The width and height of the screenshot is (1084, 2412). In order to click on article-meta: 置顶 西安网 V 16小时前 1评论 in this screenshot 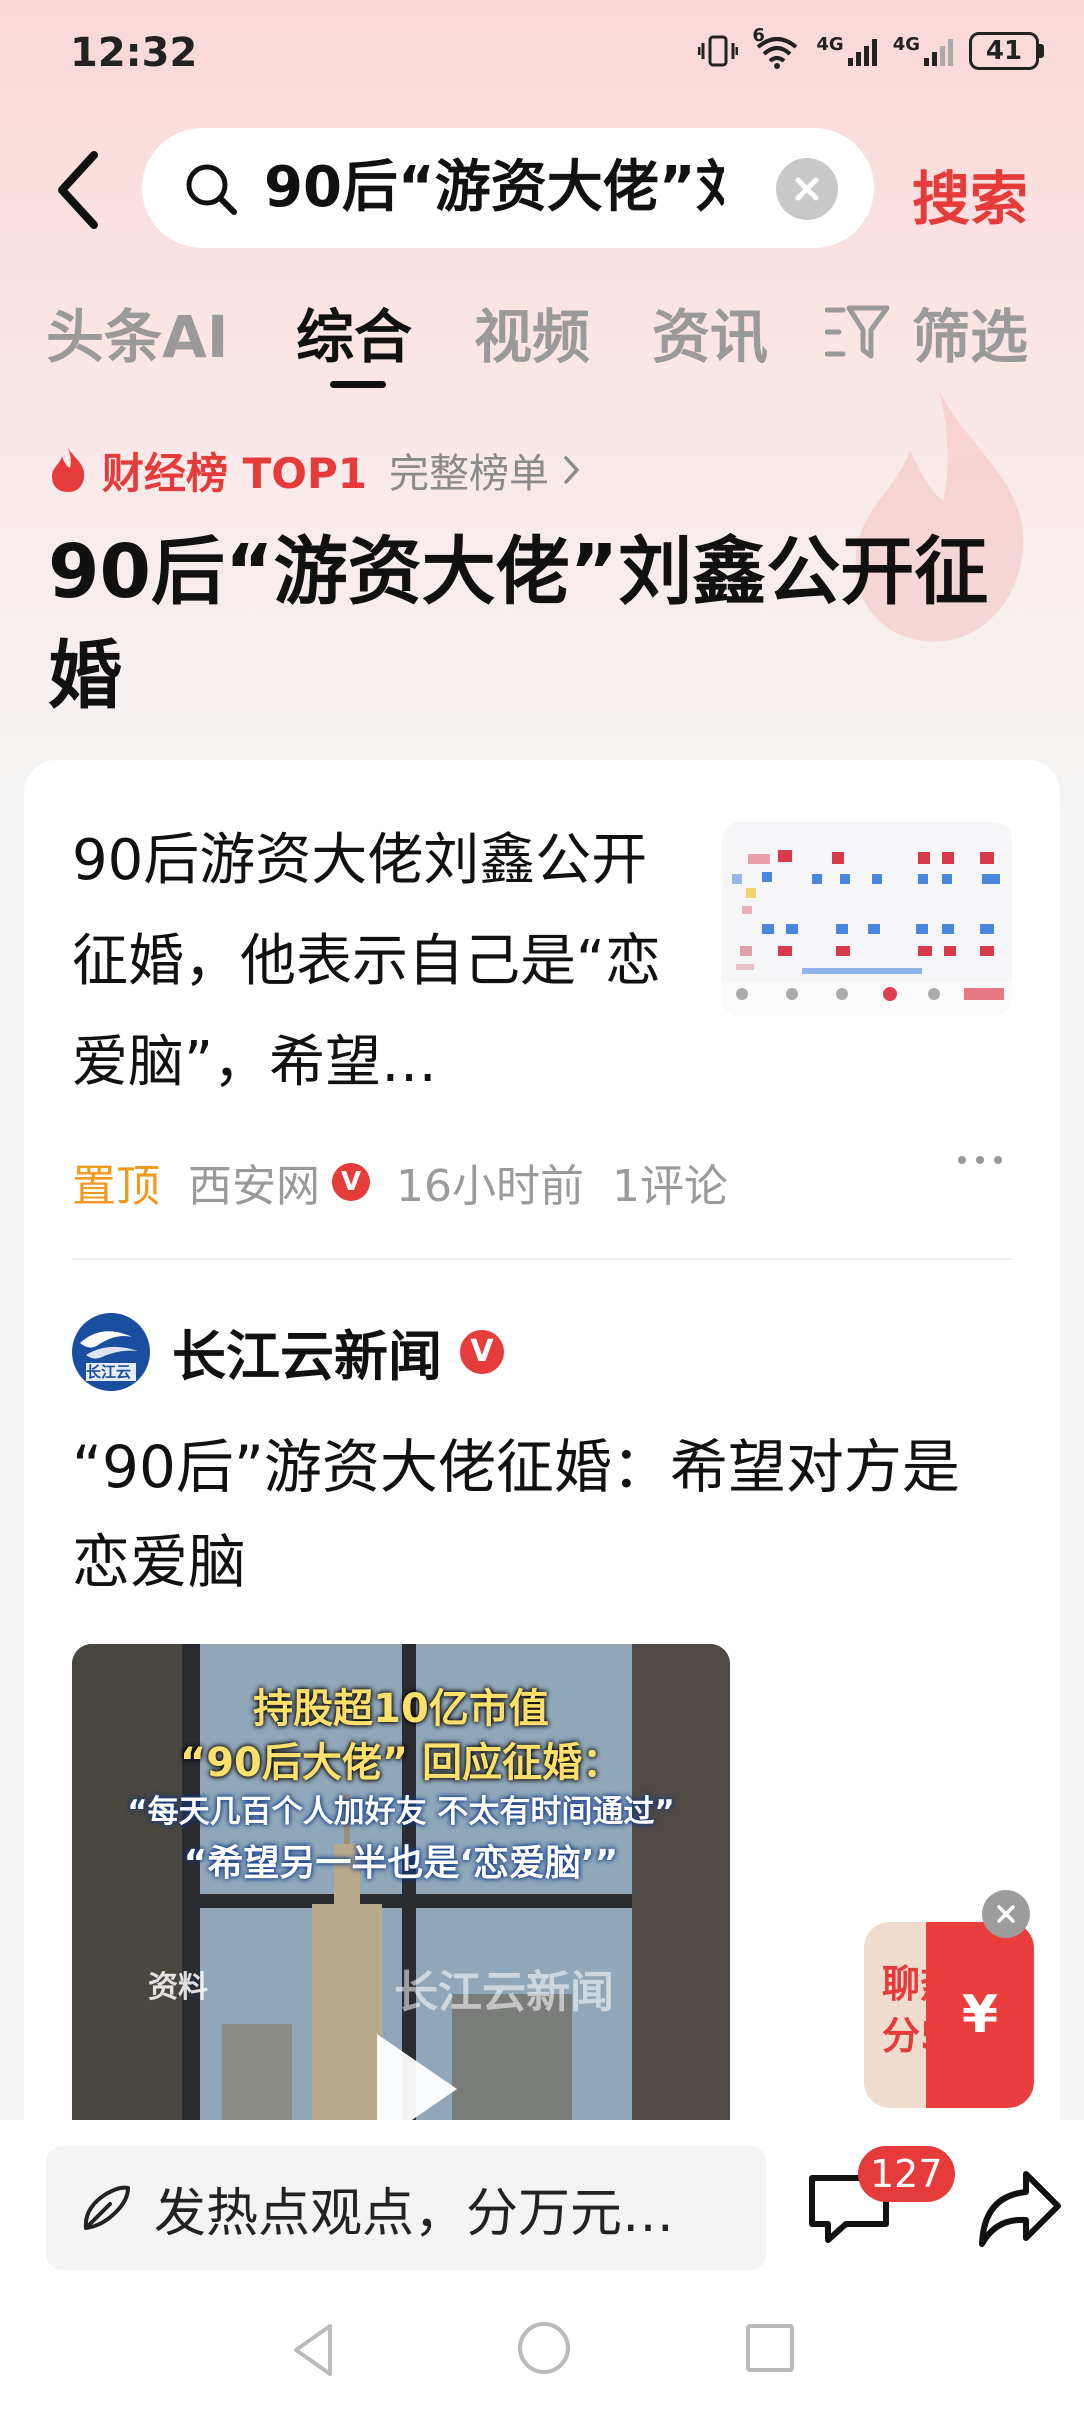, I will do `click(400, 1182)`.